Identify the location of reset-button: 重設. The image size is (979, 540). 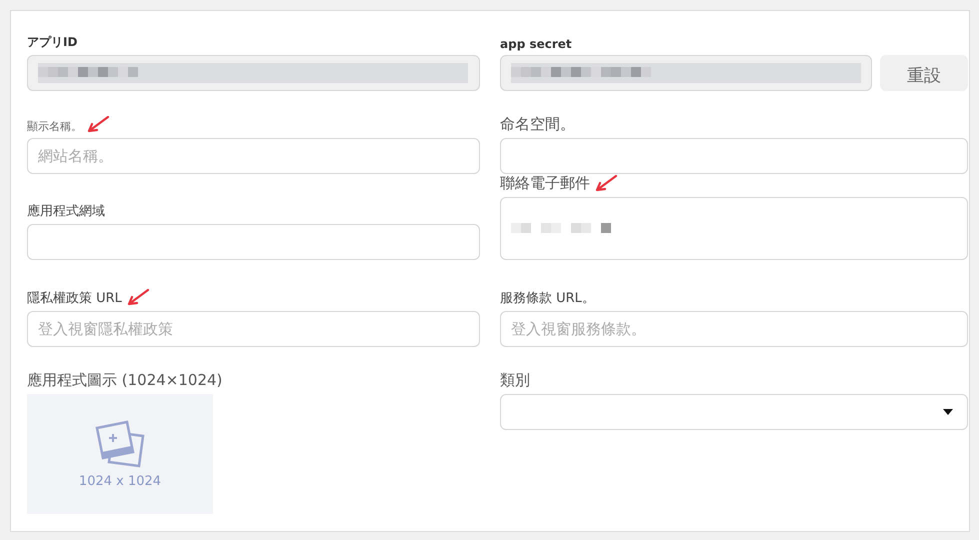
(924, 73).